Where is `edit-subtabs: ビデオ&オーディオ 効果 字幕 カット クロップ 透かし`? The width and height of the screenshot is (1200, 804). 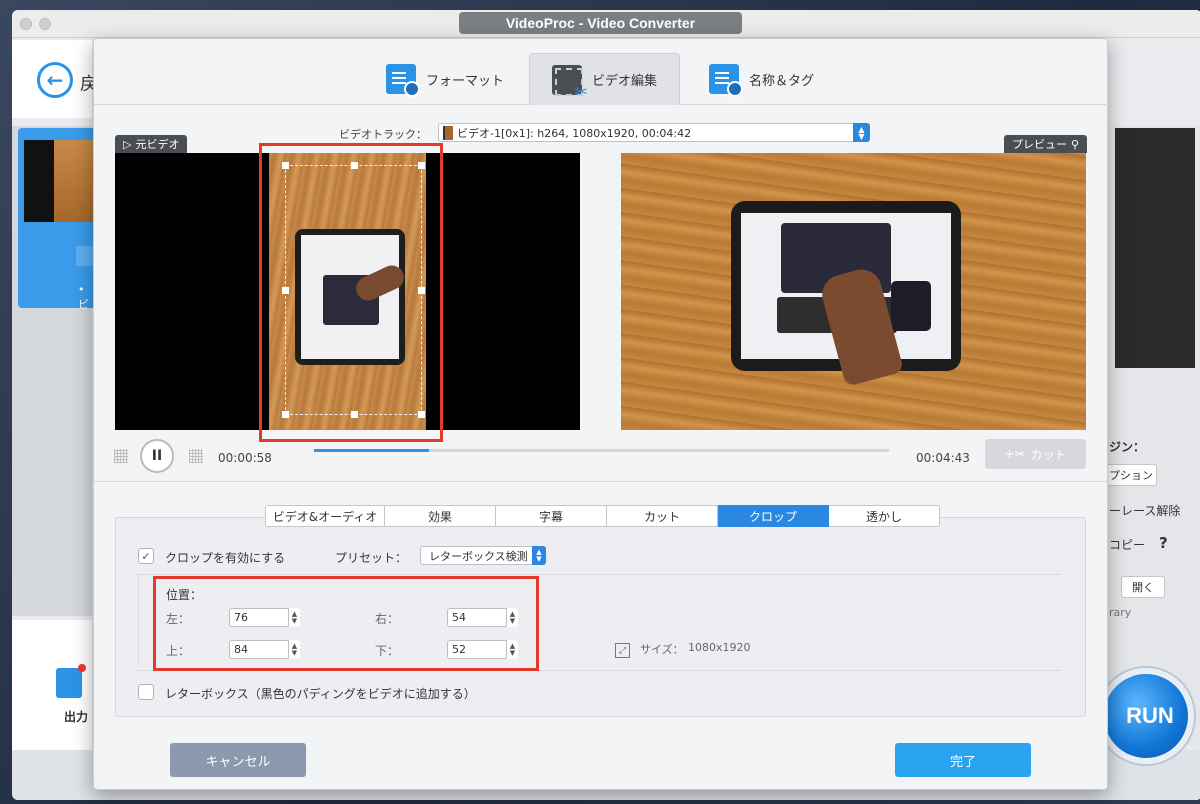
edit-subtabs: ビデオ&オーディオ 効果 字幕 カット クロップ 透かし is located at coordinates (602, 516).